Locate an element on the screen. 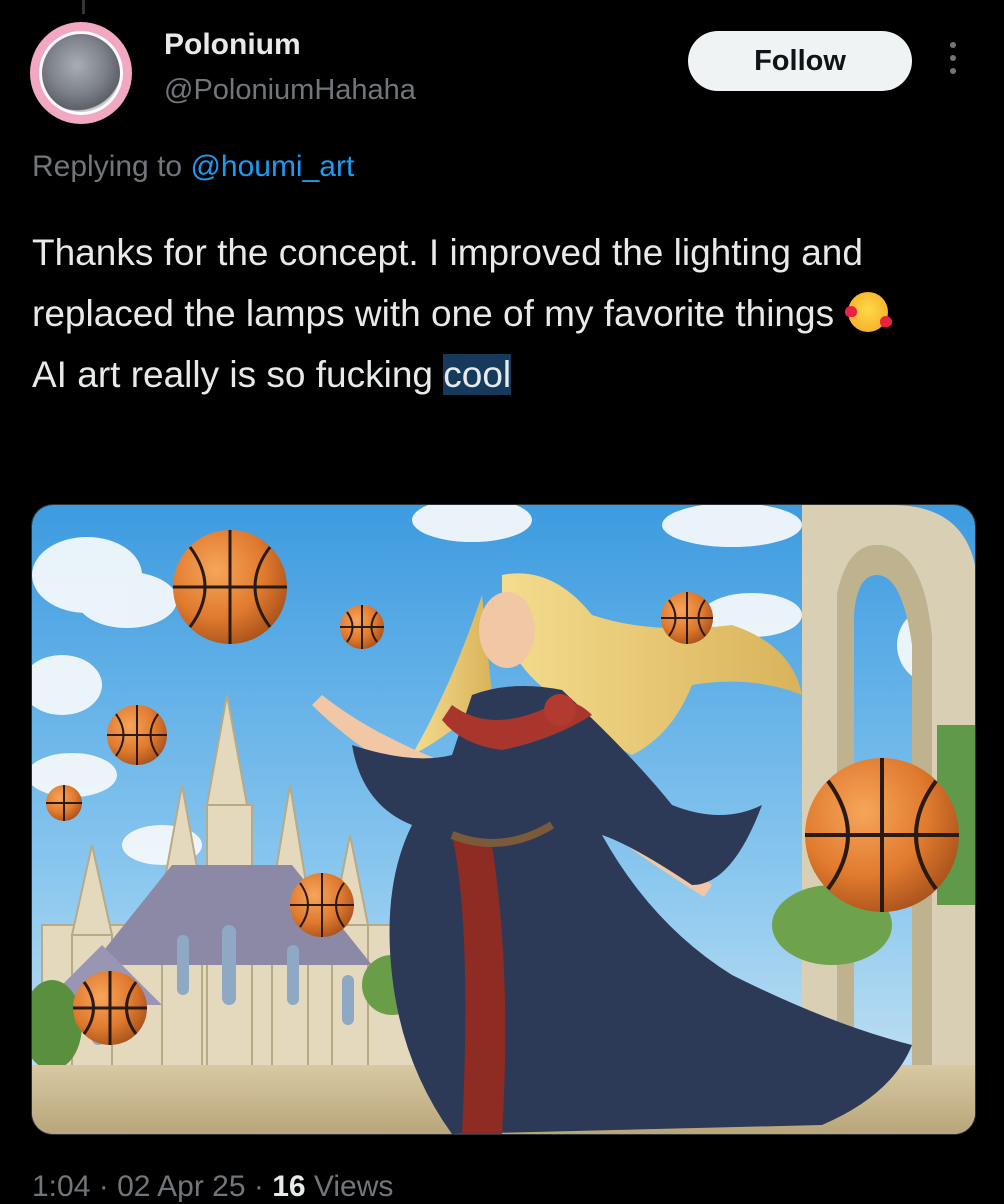  avatar-image is located at coordinates (81, 73).